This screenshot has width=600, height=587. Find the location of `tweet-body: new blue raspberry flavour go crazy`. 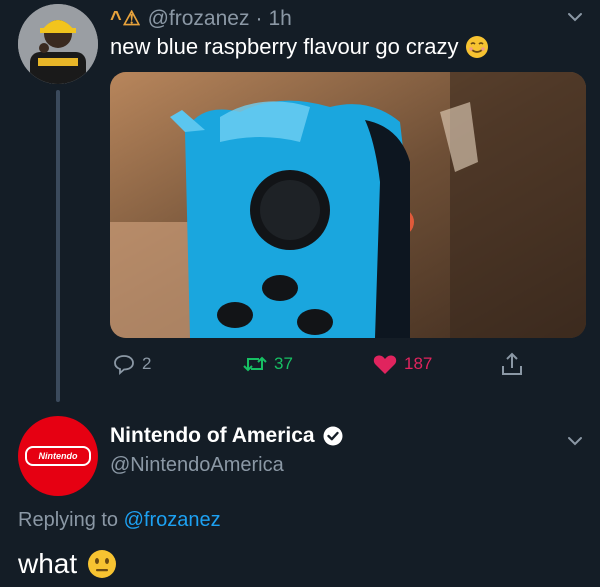

tweet-body: new blue raspberry flavour go crazy is located at coordinates (299, 47).